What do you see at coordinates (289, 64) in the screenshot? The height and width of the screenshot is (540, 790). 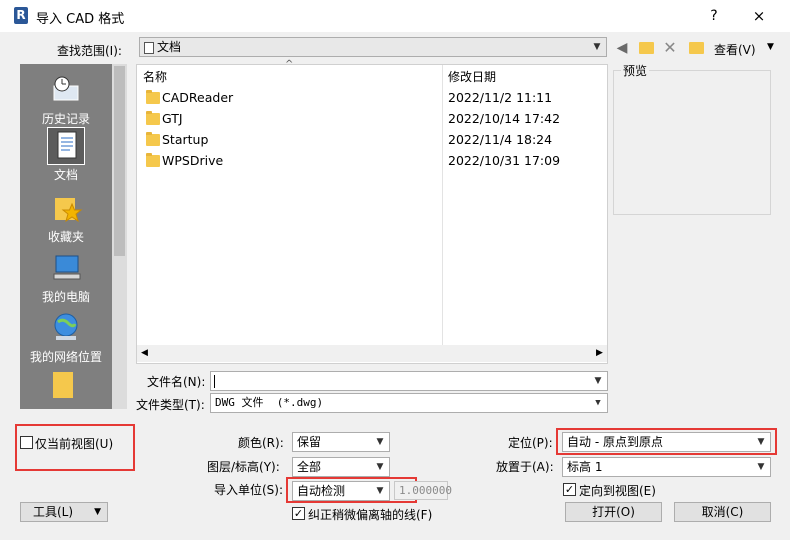 I see `sort-ascending-icon: ^` at bounding box center [289, 64].